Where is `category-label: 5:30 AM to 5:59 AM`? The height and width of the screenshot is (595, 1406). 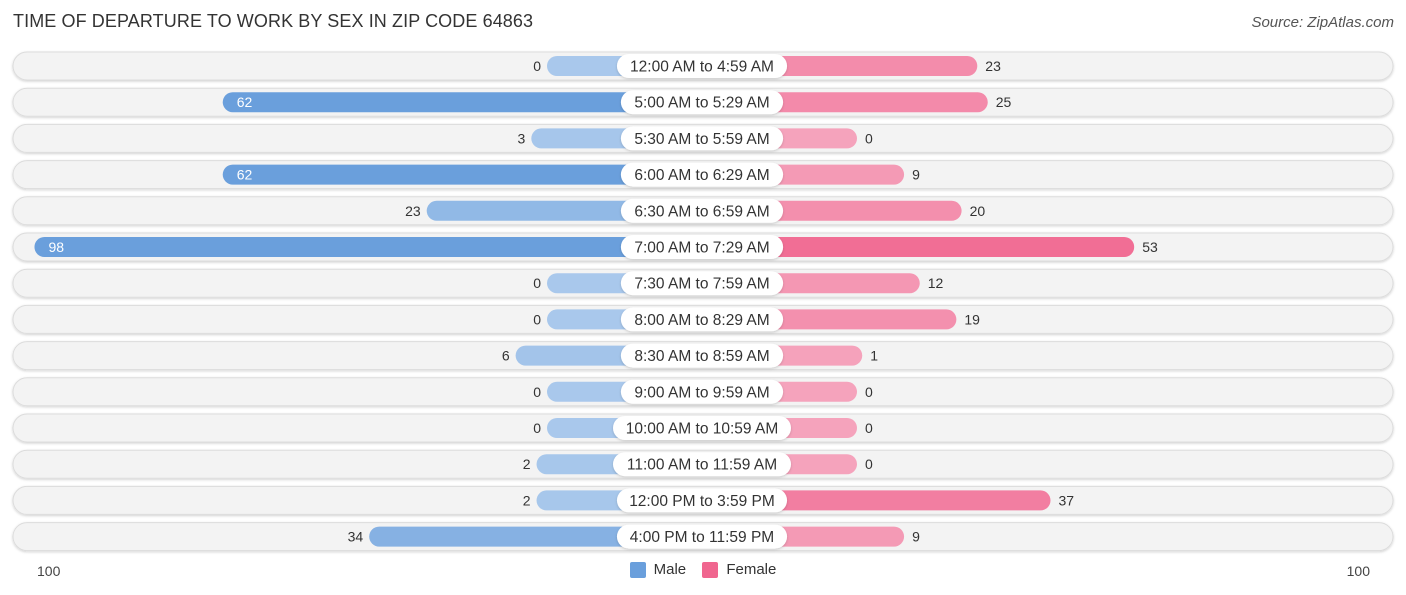
category-label: 5:30 AM to 5:59 AM is located at coordinates (701, 139).